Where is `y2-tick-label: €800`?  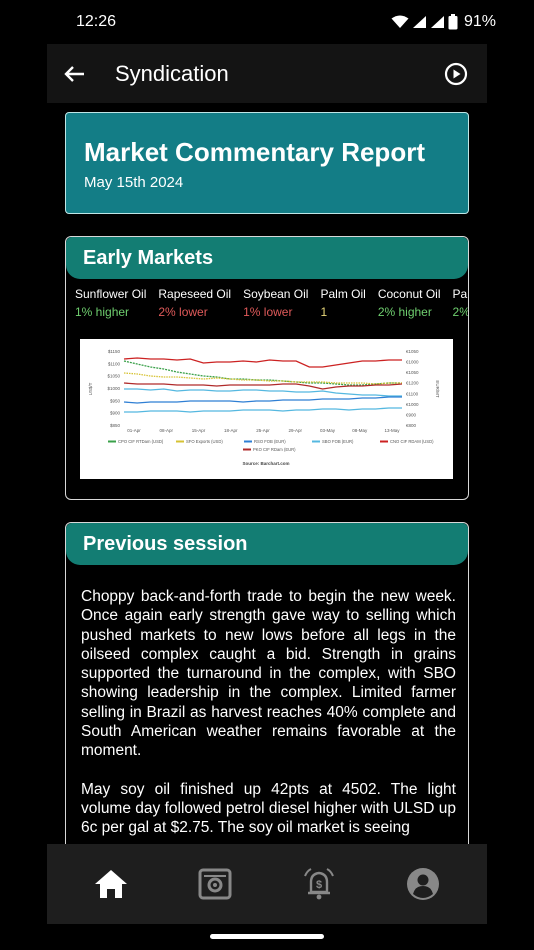 y2-tick-label: €800 is located at coordinates (411, 425).